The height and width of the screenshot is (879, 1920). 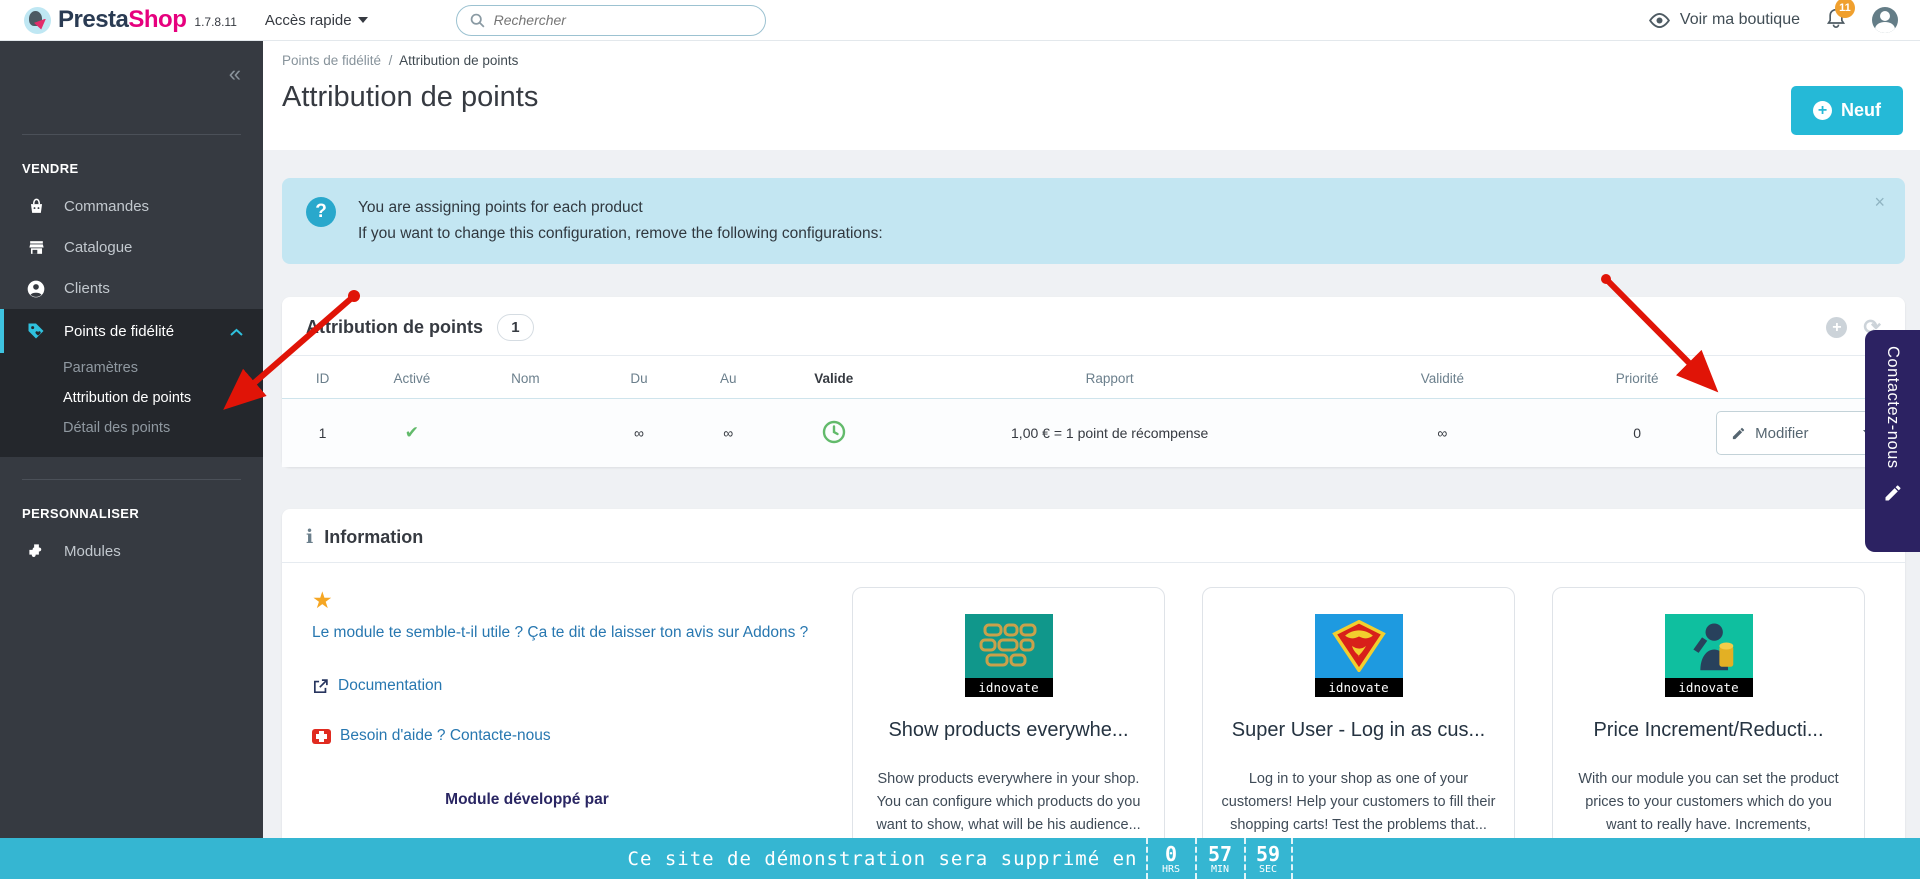 What do you see at coordinates (1268, 858) in the screenshot?
I see `countdown-seconds: 59 SEC` at bounding box center [1268, 858].